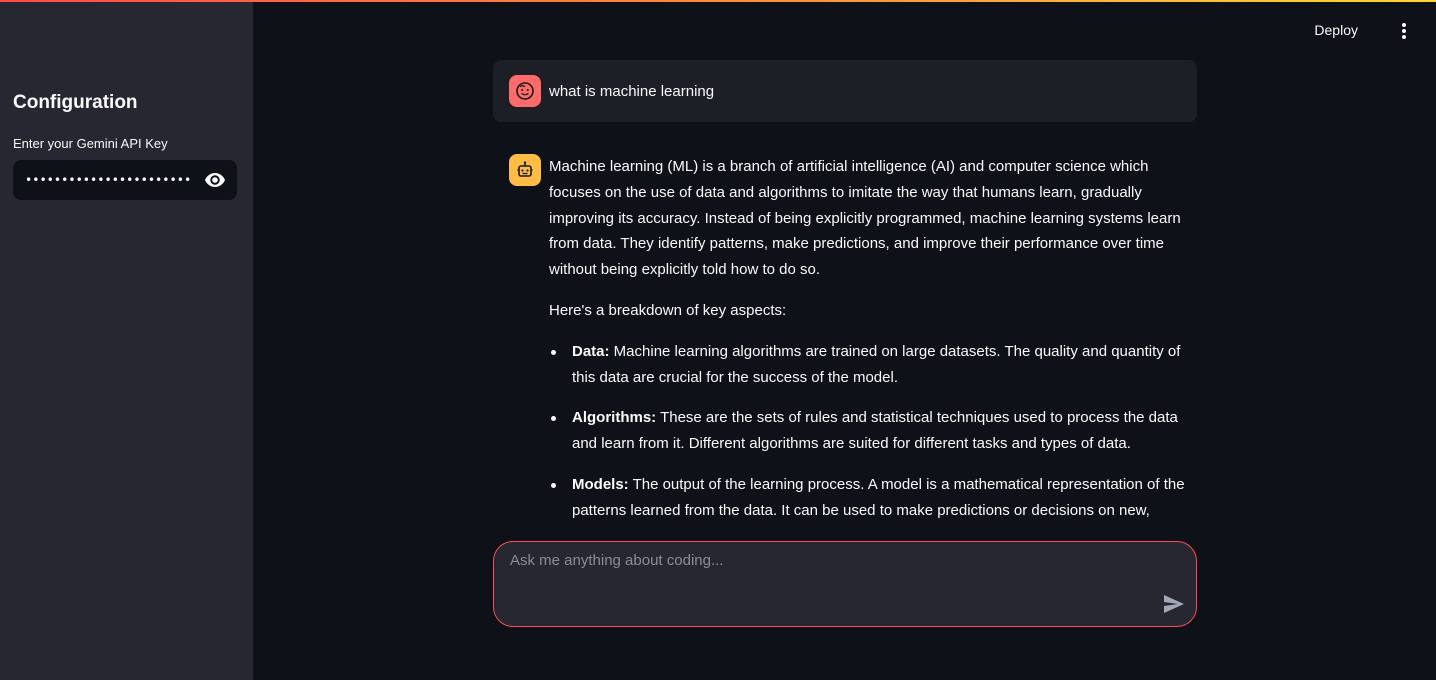  I want to click on api-key-input, so click(103, 180).